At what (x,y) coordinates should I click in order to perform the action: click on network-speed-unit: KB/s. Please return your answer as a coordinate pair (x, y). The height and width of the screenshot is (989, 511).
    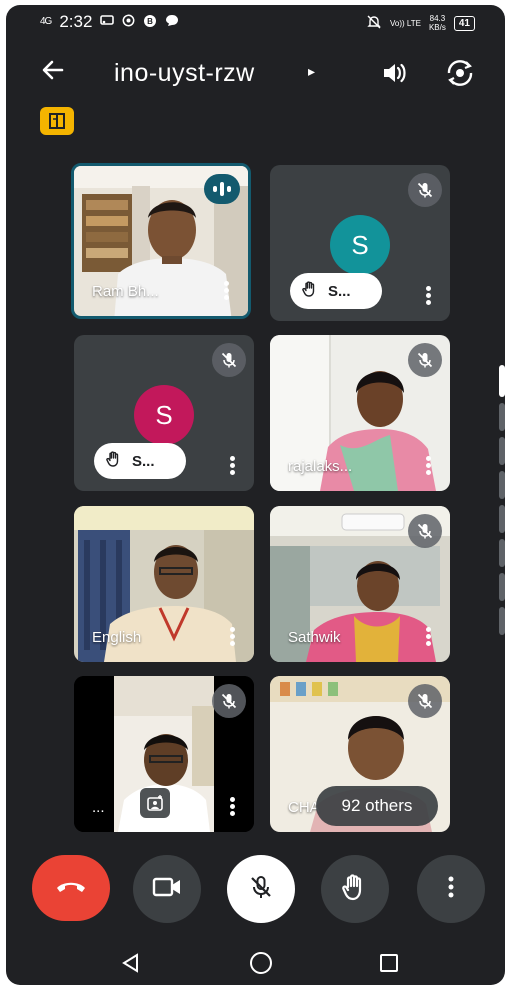
    Looking at the image, I should click on (437, 27).